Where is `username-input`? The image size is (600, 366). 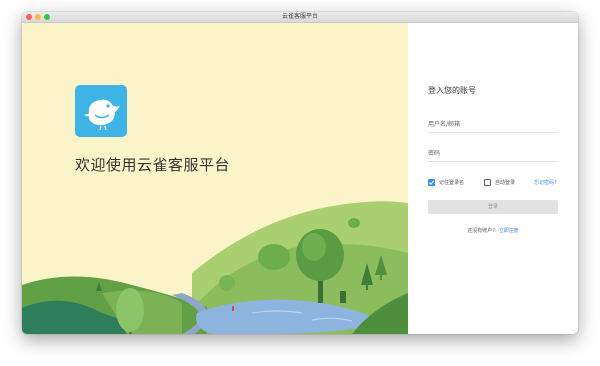
username-input is located at coordinates (493, 125).